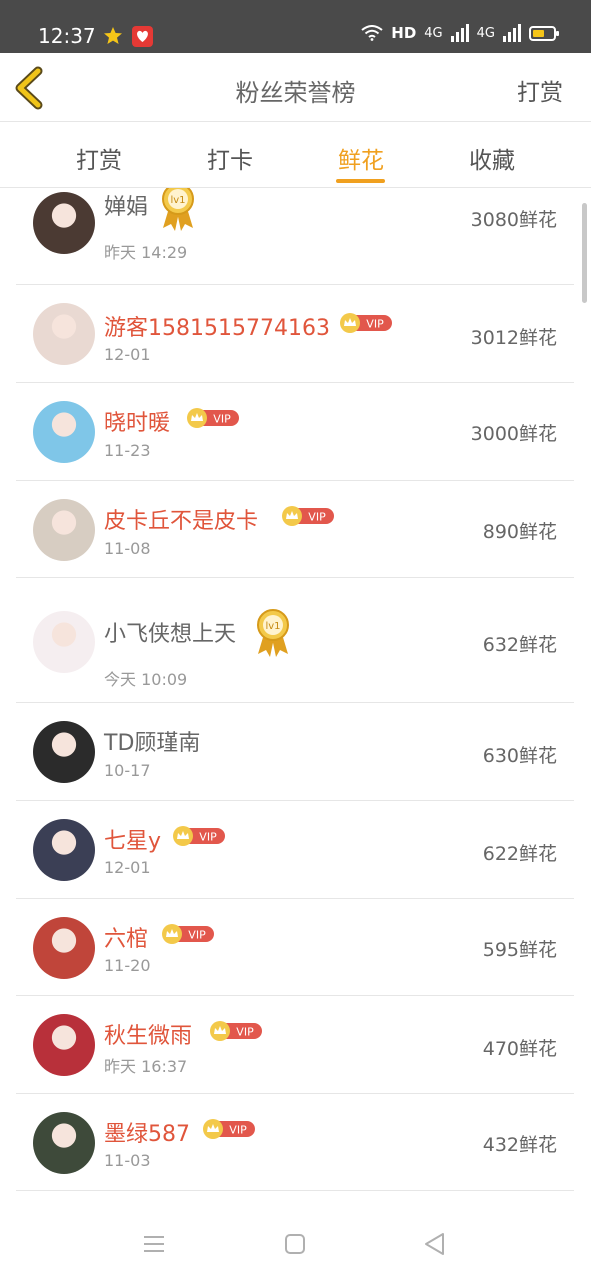 This screenshot has height=1280, width=591. Describe the element at coordinates (295, 1045) in the screenshot. I see `list-item: 秋生微雨 VIP 昨天 16:37 470鲜花` at that location.